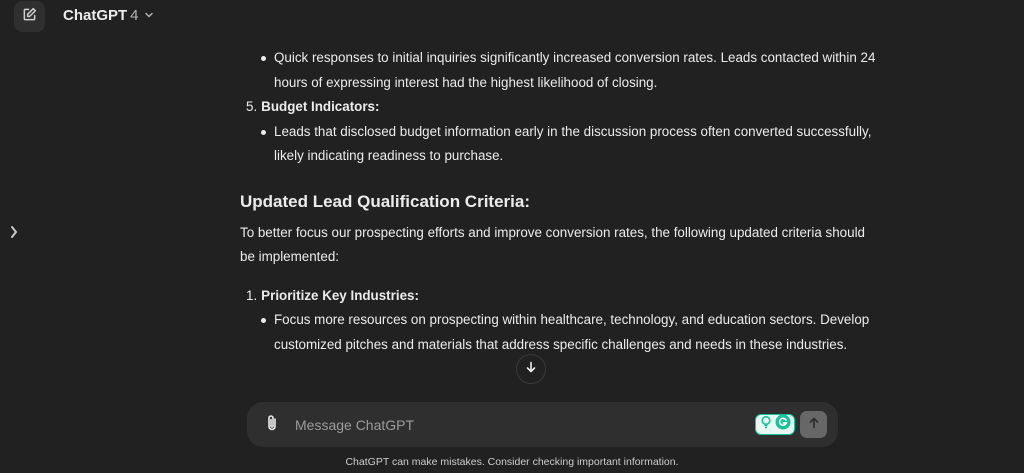 This screenshot has width=1024, height=473. What do you see at coordinates (252, 295) in the screenshot?
I see `item-number: 1.` at bounding box center [252, 295].